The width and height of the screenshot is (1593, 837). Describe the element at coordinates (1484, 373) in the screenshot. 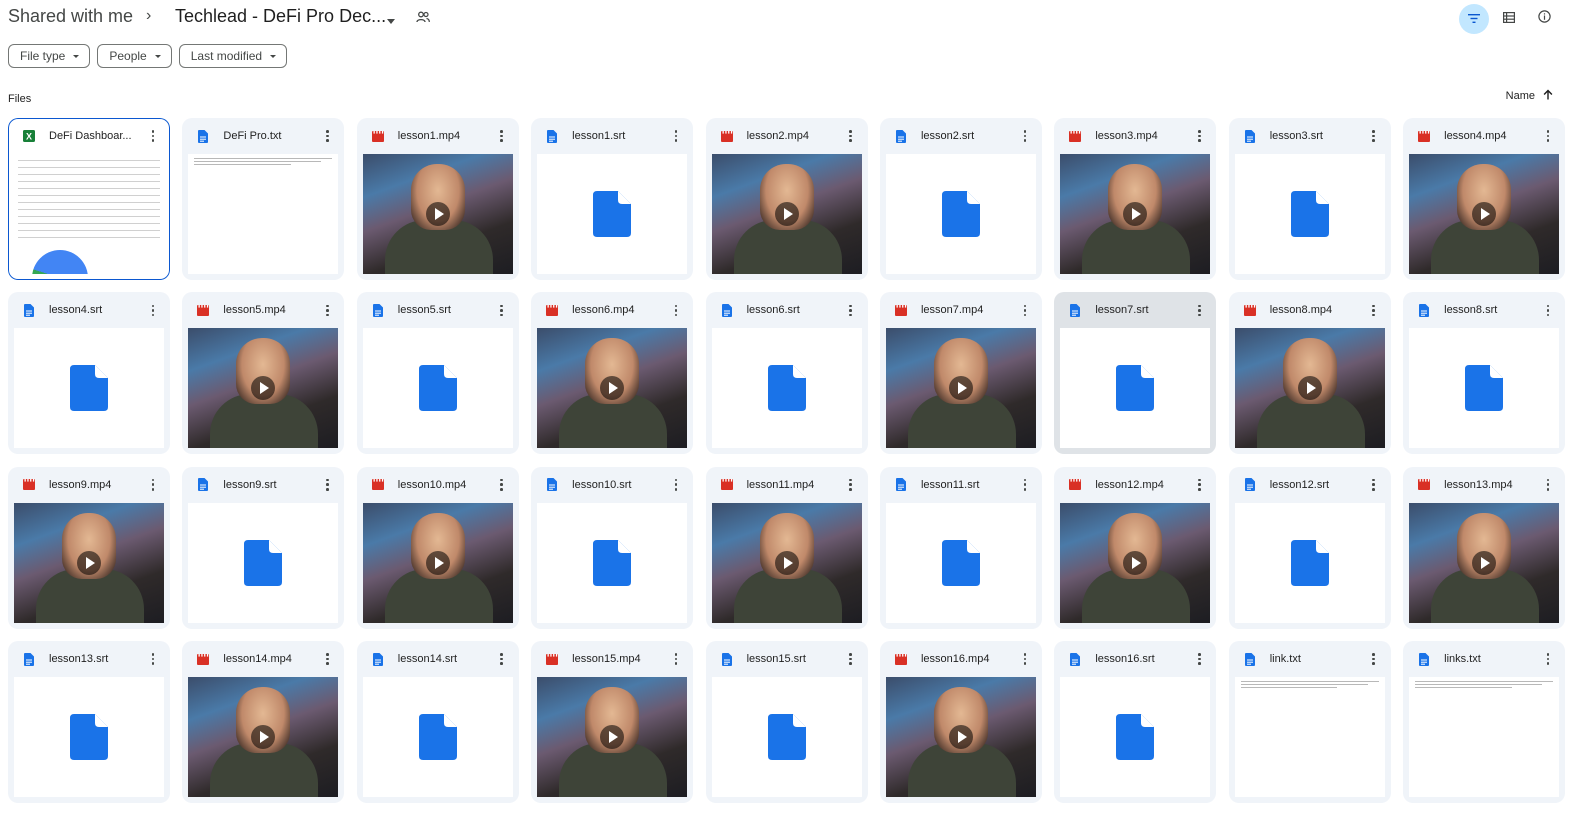

I see `file-card: lesson8.srt` at that location.